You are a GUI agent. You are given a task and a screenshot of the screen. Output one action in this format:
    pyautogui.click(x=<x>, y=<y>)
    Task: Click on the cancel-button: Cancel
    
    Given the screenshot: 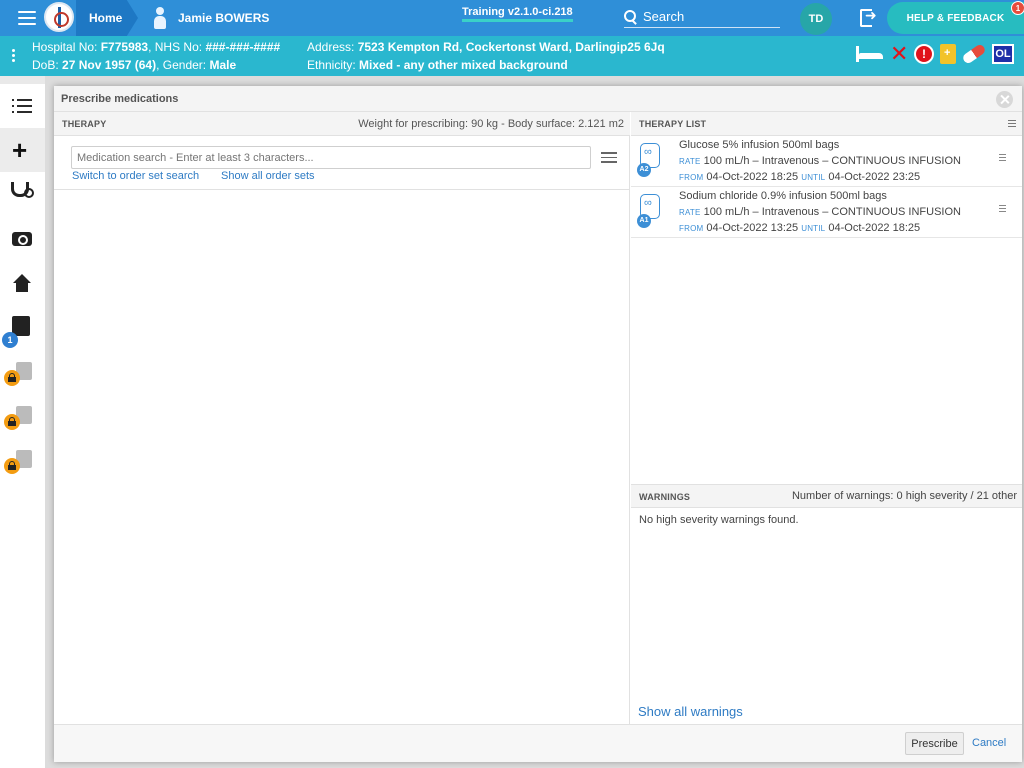 What is the action you would take?
    pyautogui.click(x=989, y=743)
    